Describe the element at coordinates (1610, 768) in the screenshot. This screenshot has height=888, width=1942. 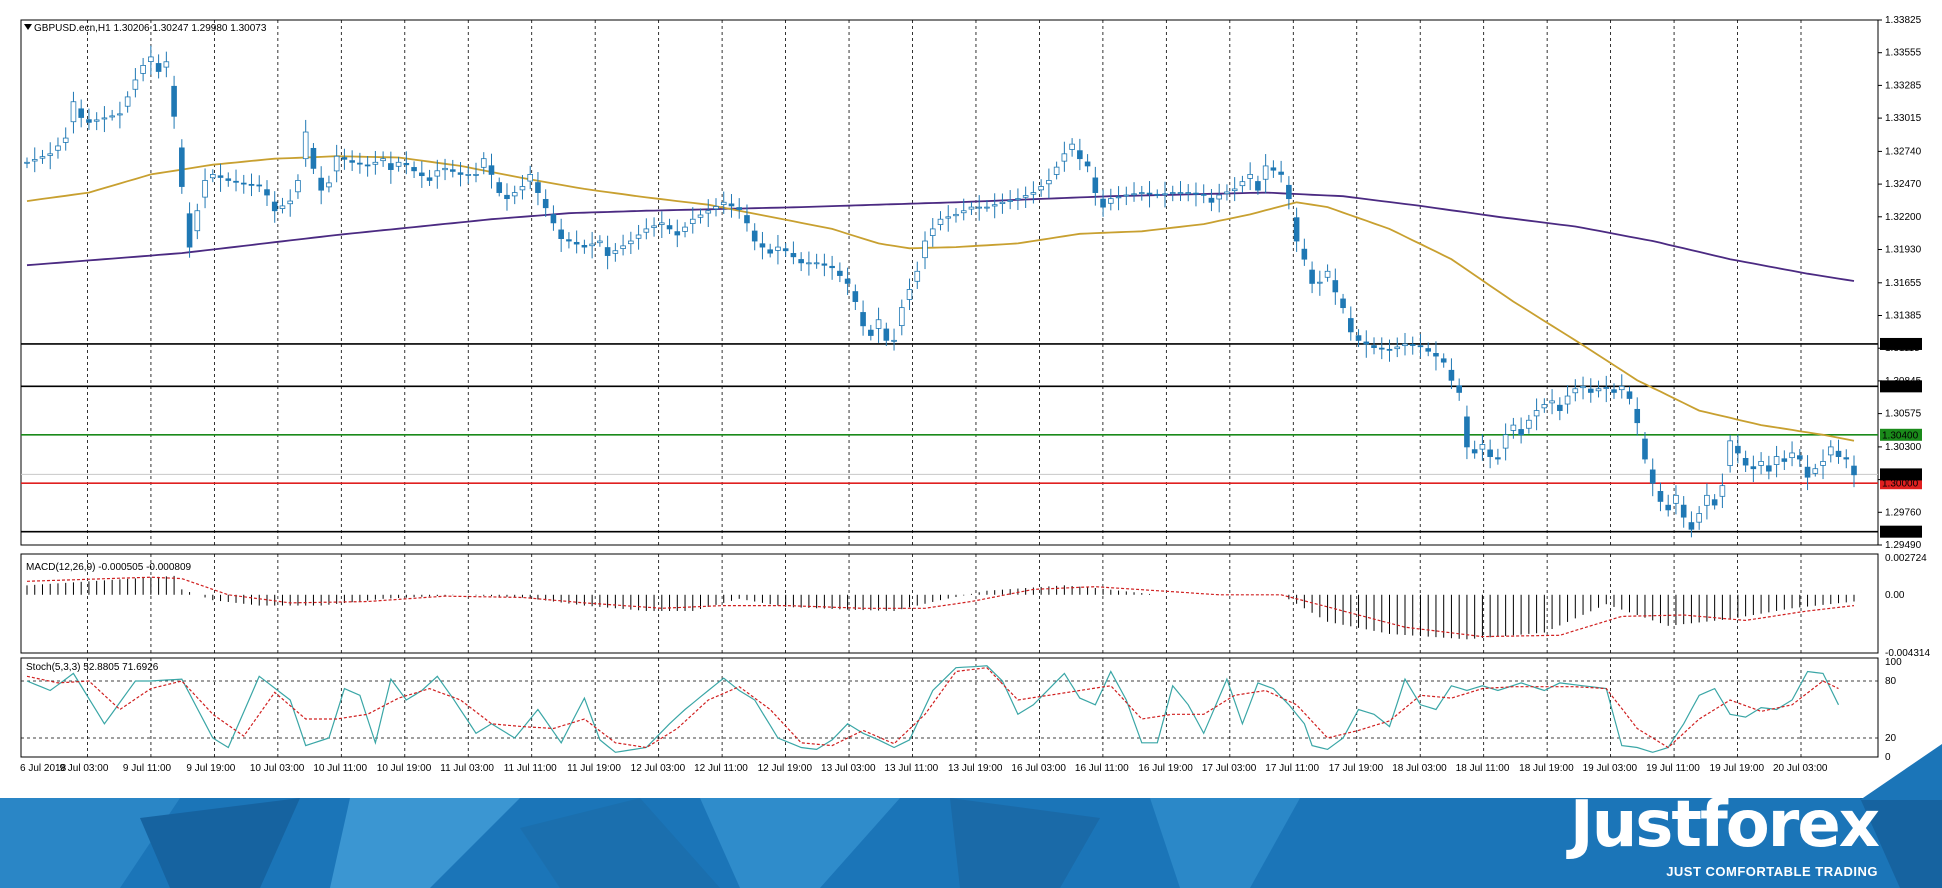
I see `time-label: 19 Jul 03:00` at that location.